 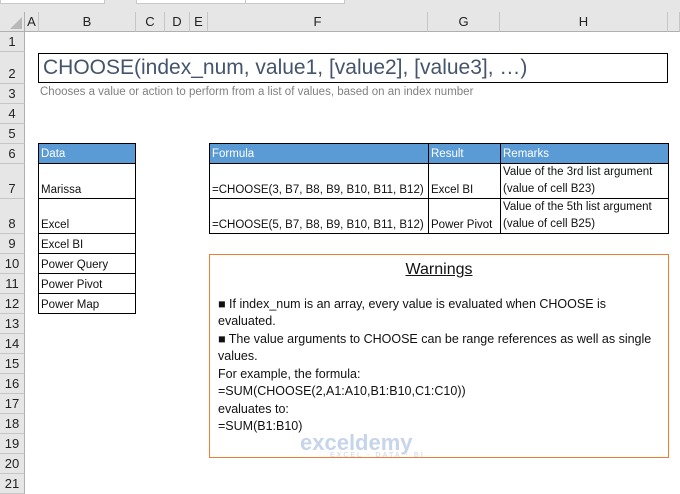 What do you see at coordinates (87, 303) in the screenshot?
I see `data-cell: Power Map` at bounding box center [87, 303].